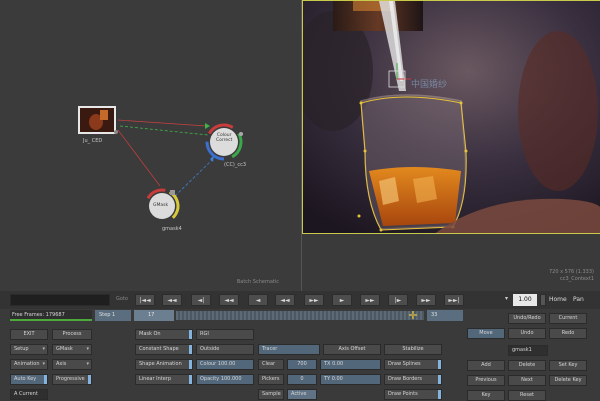 Image resolution: width=600 pixels, height=401 pixels. Describe the element at coordinates (271, 379) in the screenshot. I see `pickers-button: Pickers` at that location.